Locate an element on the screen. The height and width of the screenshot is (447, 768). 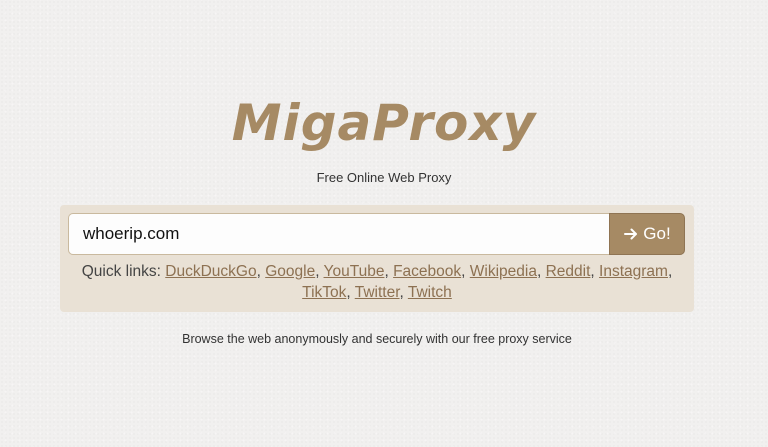
quick-link-google: Google is located at coordinates (290, 271).